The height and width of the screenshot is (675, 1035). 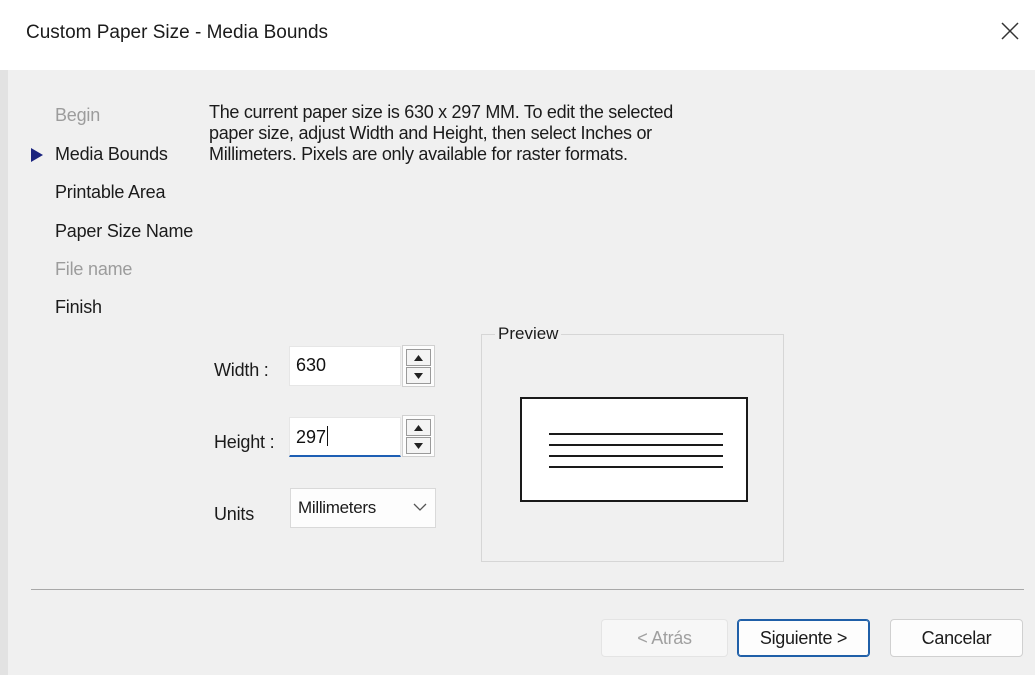 What do you see at coordinates (37, 155) in the screenshot?
I see `current-step-arrow-icon` at bounding box center [37, 155].